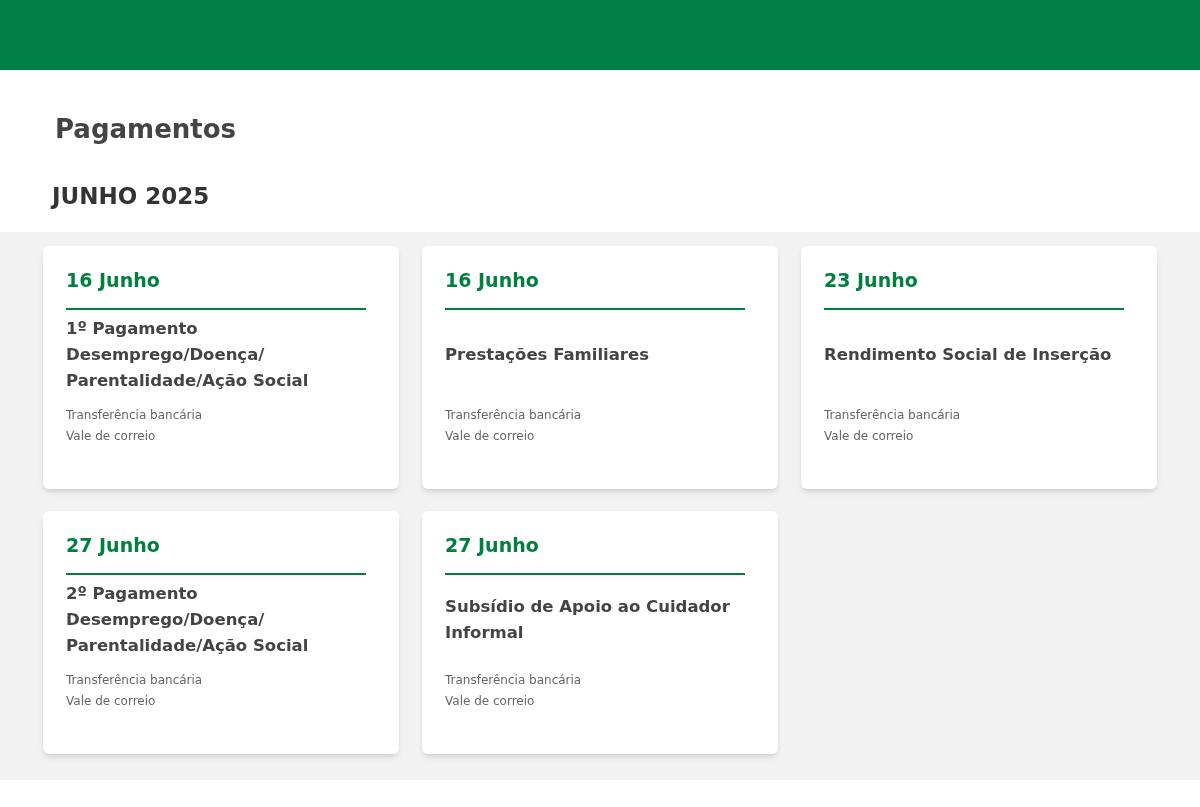  What do you see at coordinates (588, 620) in the screenshot?
I see `benefit-title: Subsídio de Apoio ao Cuidador Informal` at bounding box center [588, 620].